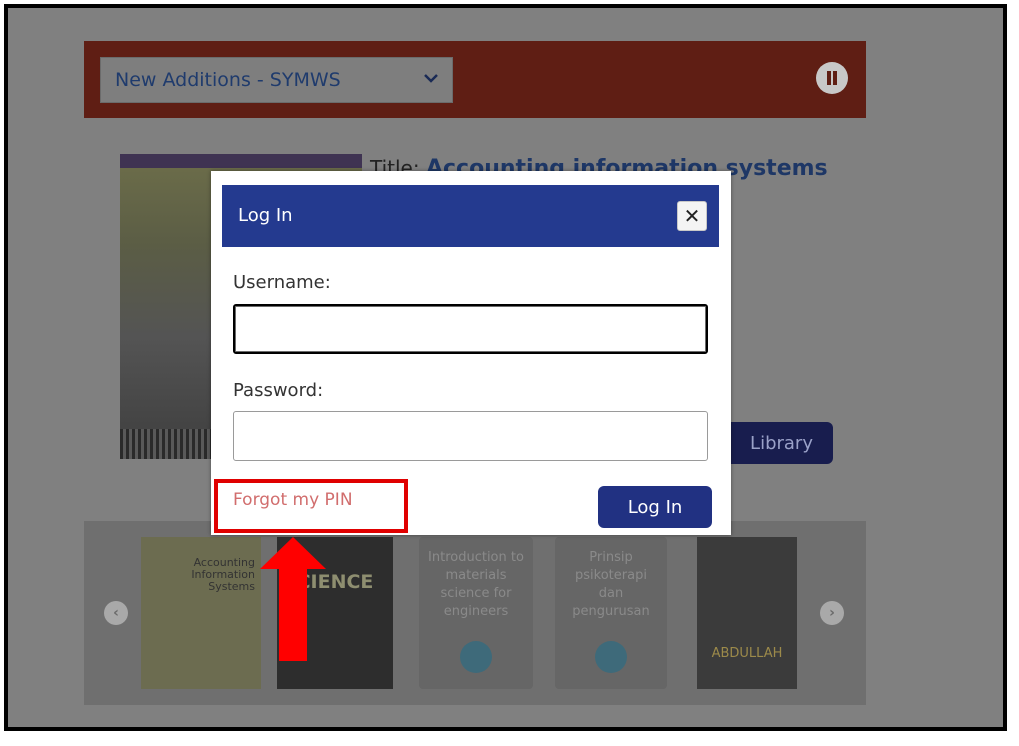 This screenshot has height=746, width=1019. Describe the element at coordinates (832, 78) in the screenshot. I see `pause-icon` at that location.